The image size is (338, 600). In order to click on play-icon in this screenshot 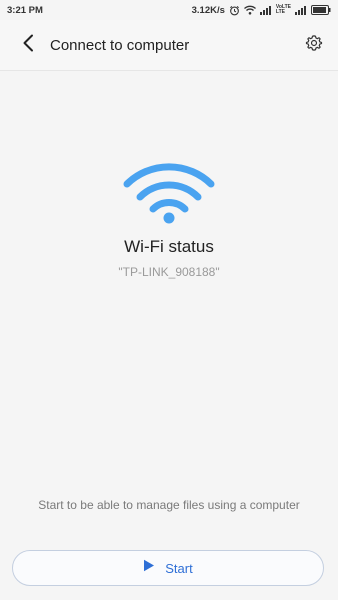, I will do `click(149, 568)`.